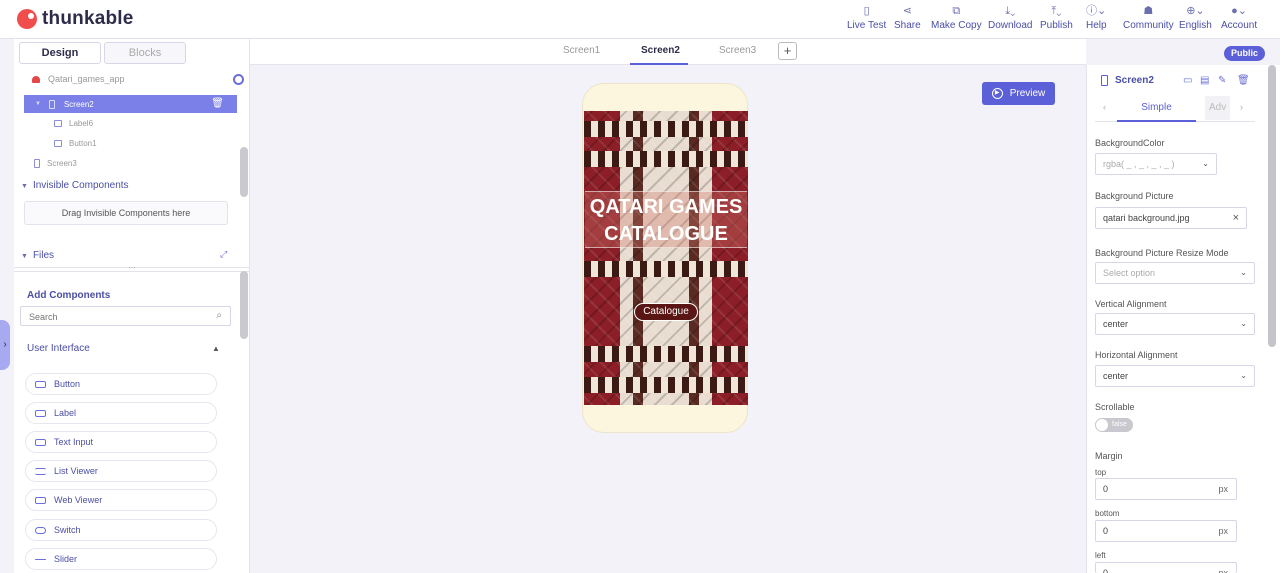  I want to click on phone-preview: QATARI GAMES CATALOGUE Catalogue, so click(665, 258).